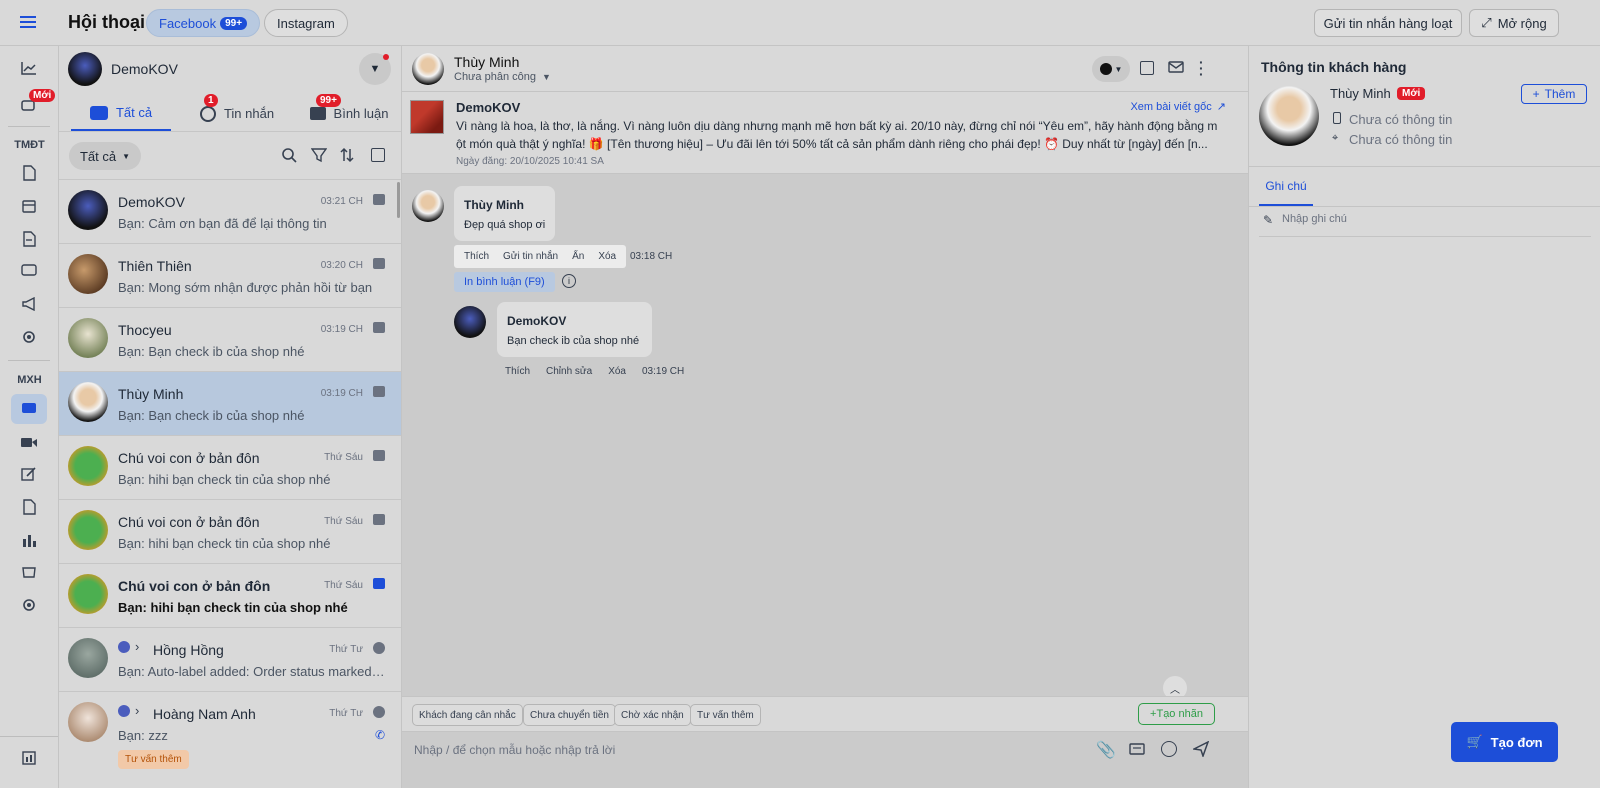  What do you see at coordinates (652, 715) in the screenshot?
I see `quick-tag: Chờ xác nhận` at bounding box center [652, 715].